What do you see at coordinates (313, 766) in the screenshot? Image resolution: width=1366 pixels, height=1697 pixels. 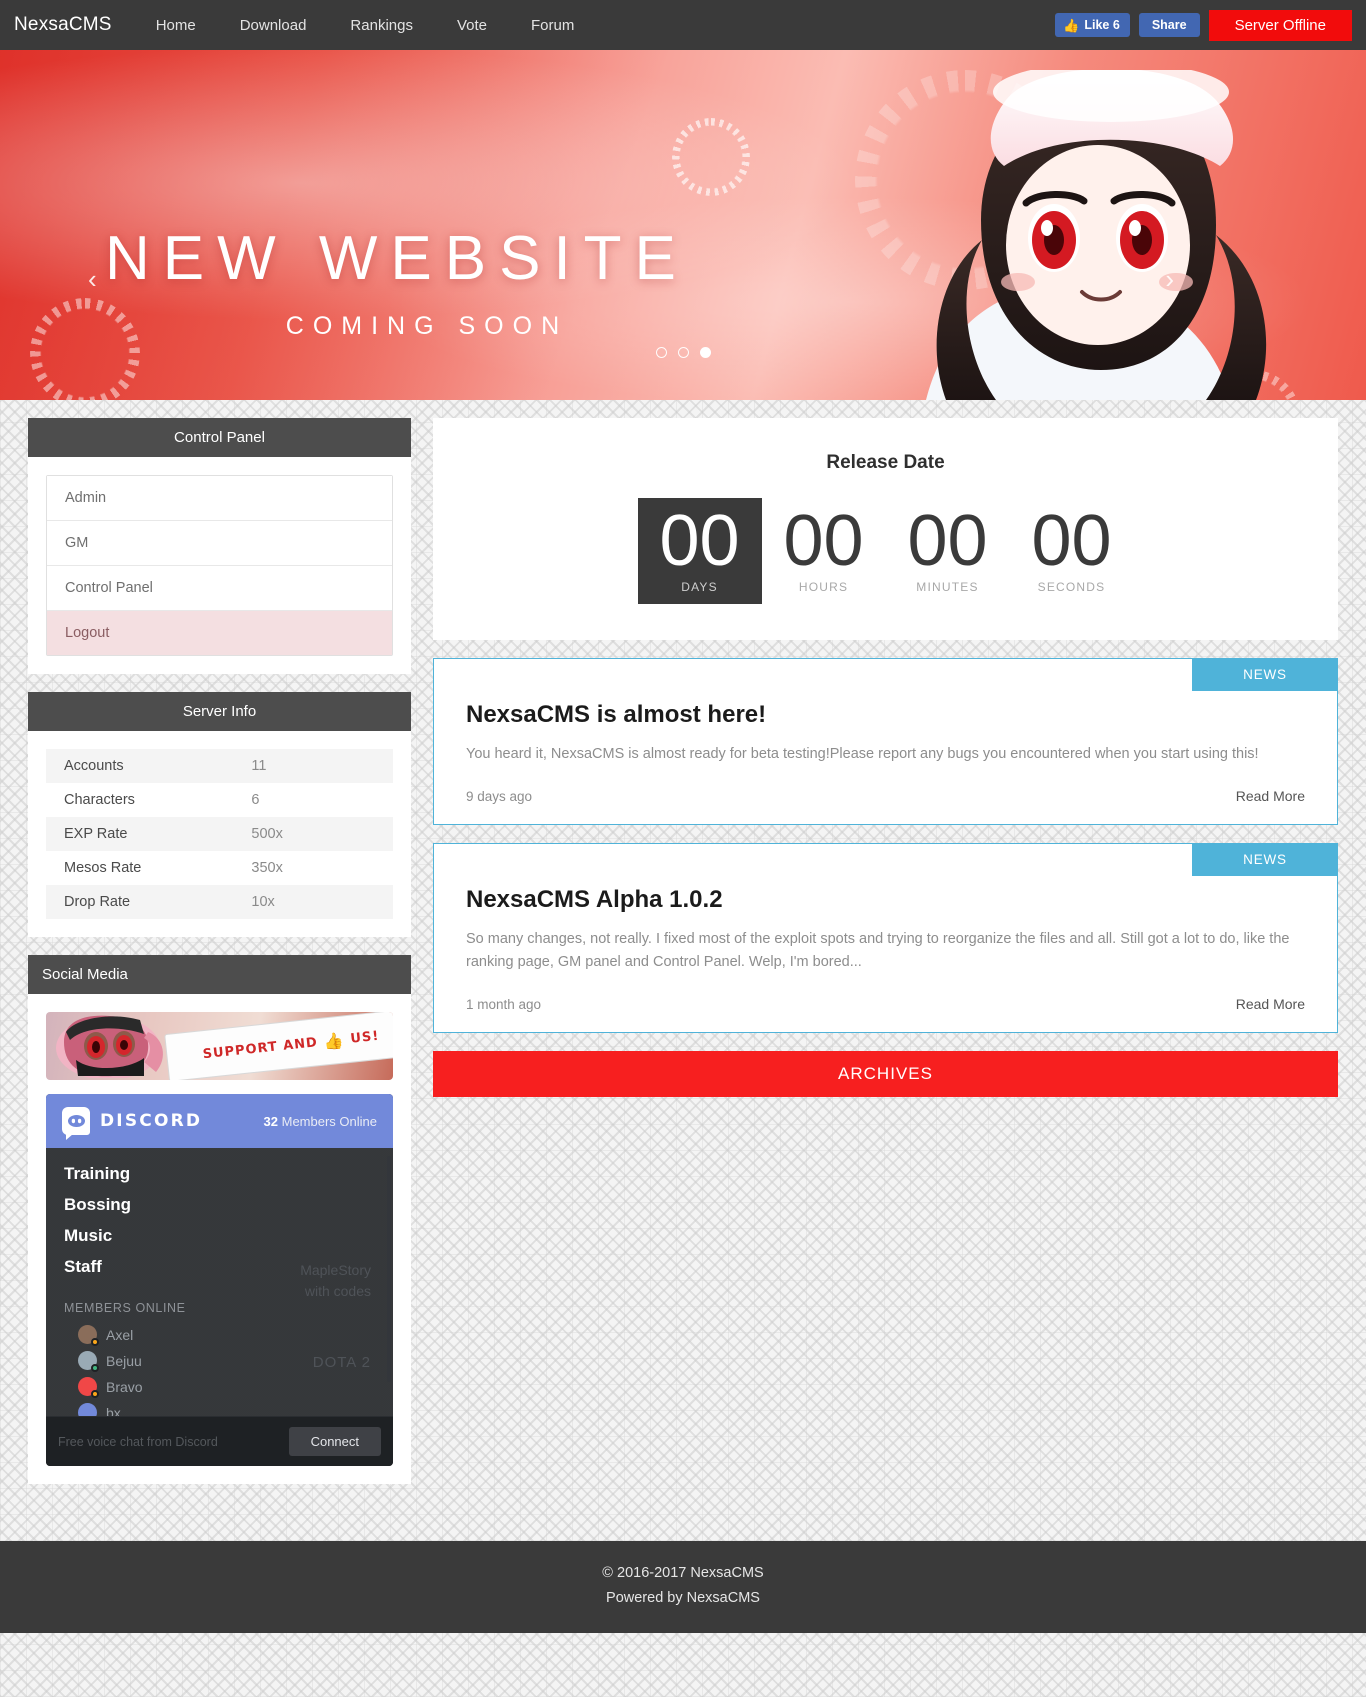 I see `server-info-value: 11` at bounding box center [313, 766].